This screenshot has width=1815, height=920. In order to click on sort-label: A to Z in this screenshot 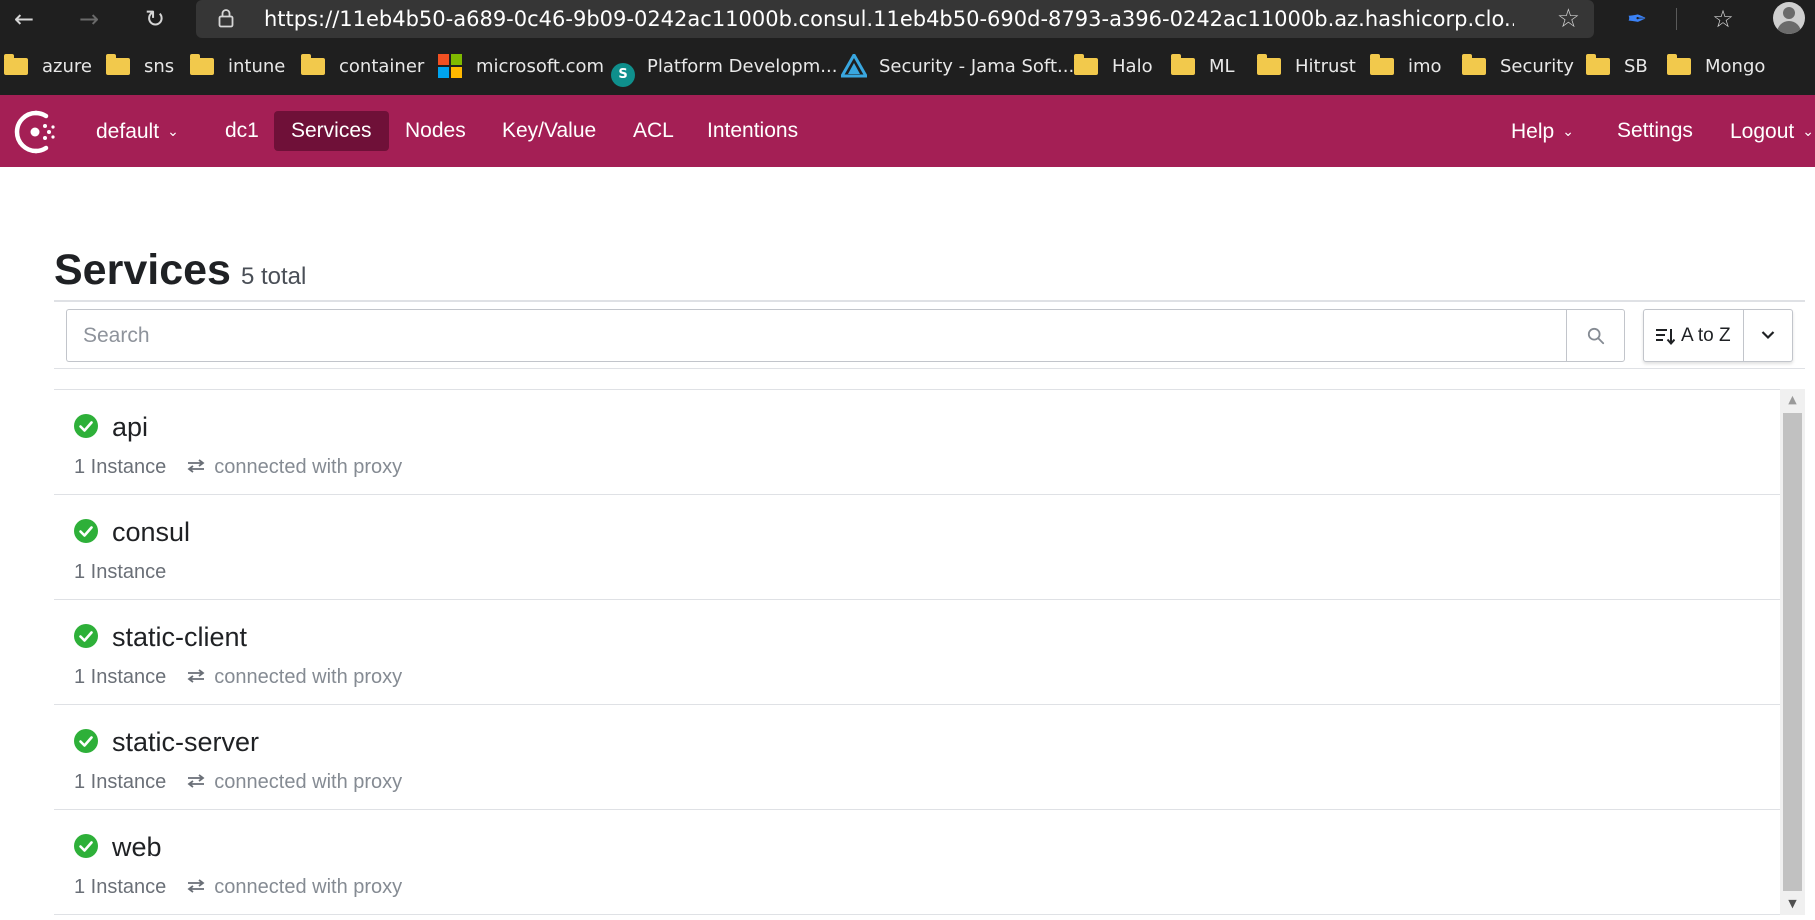, I will do `click(1706, 335)`.